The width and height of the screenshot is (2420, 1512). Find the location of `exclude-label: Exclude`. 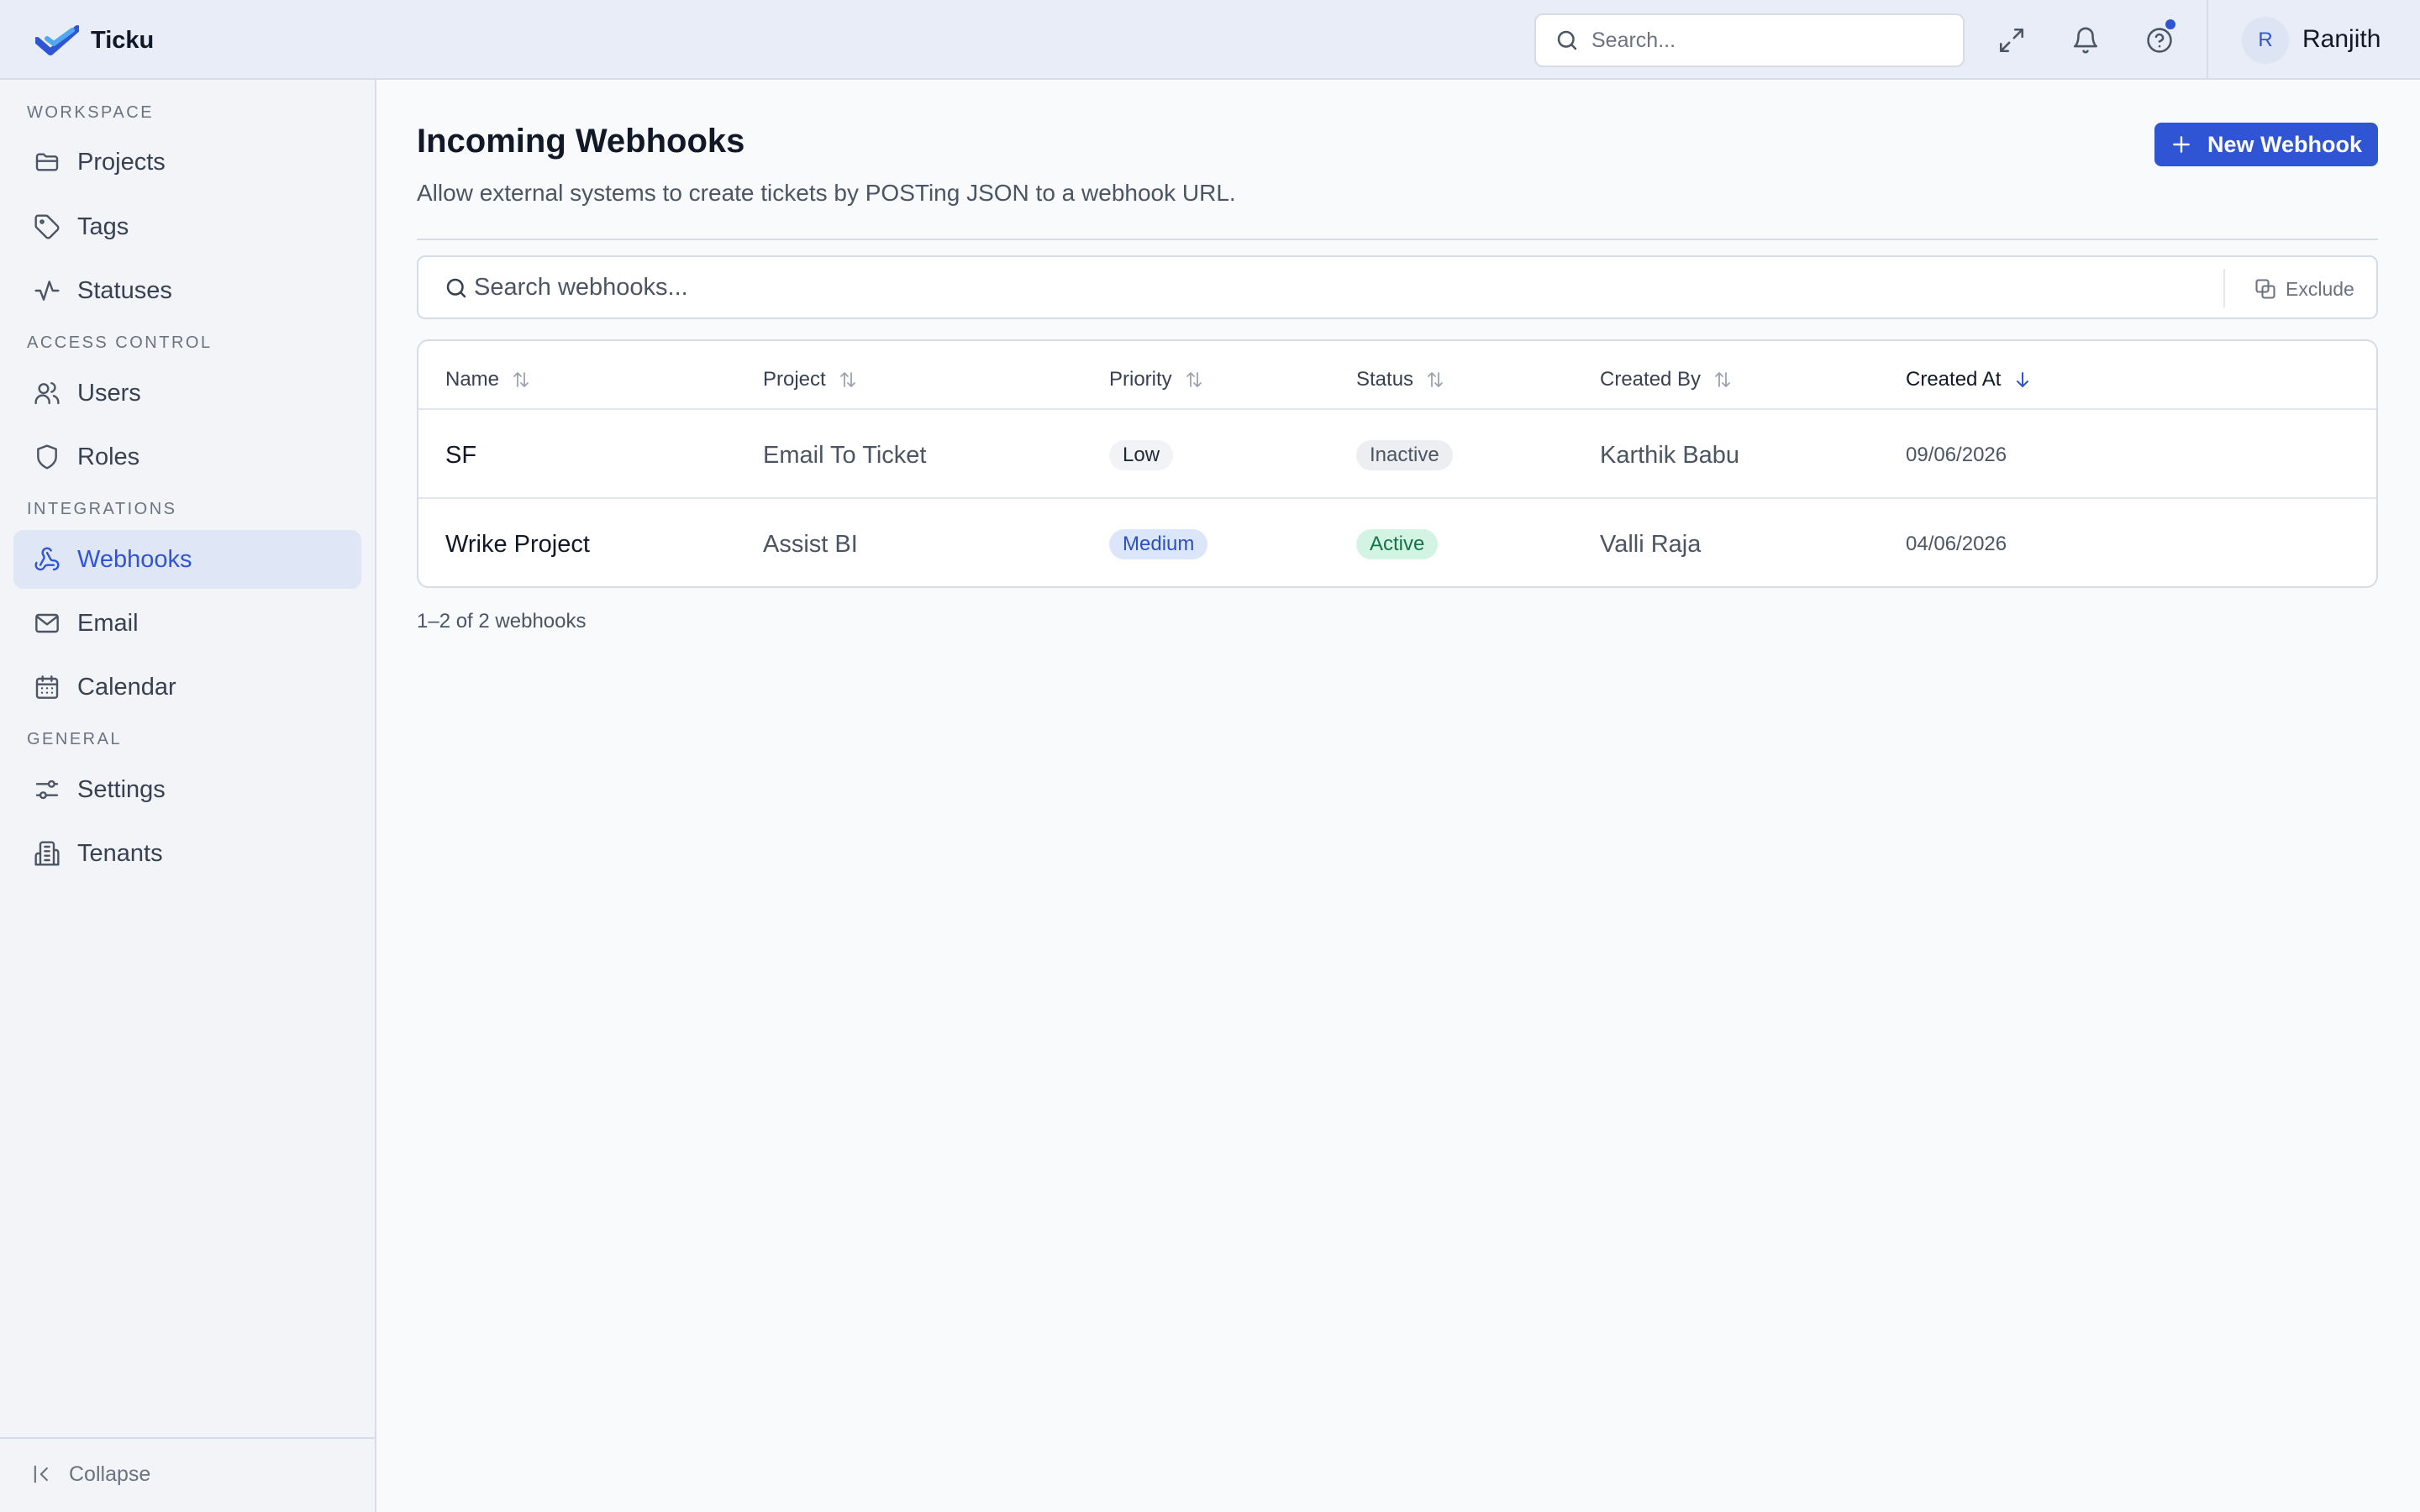

exclude-label: Exclude is located at coordinates (2320, 288).